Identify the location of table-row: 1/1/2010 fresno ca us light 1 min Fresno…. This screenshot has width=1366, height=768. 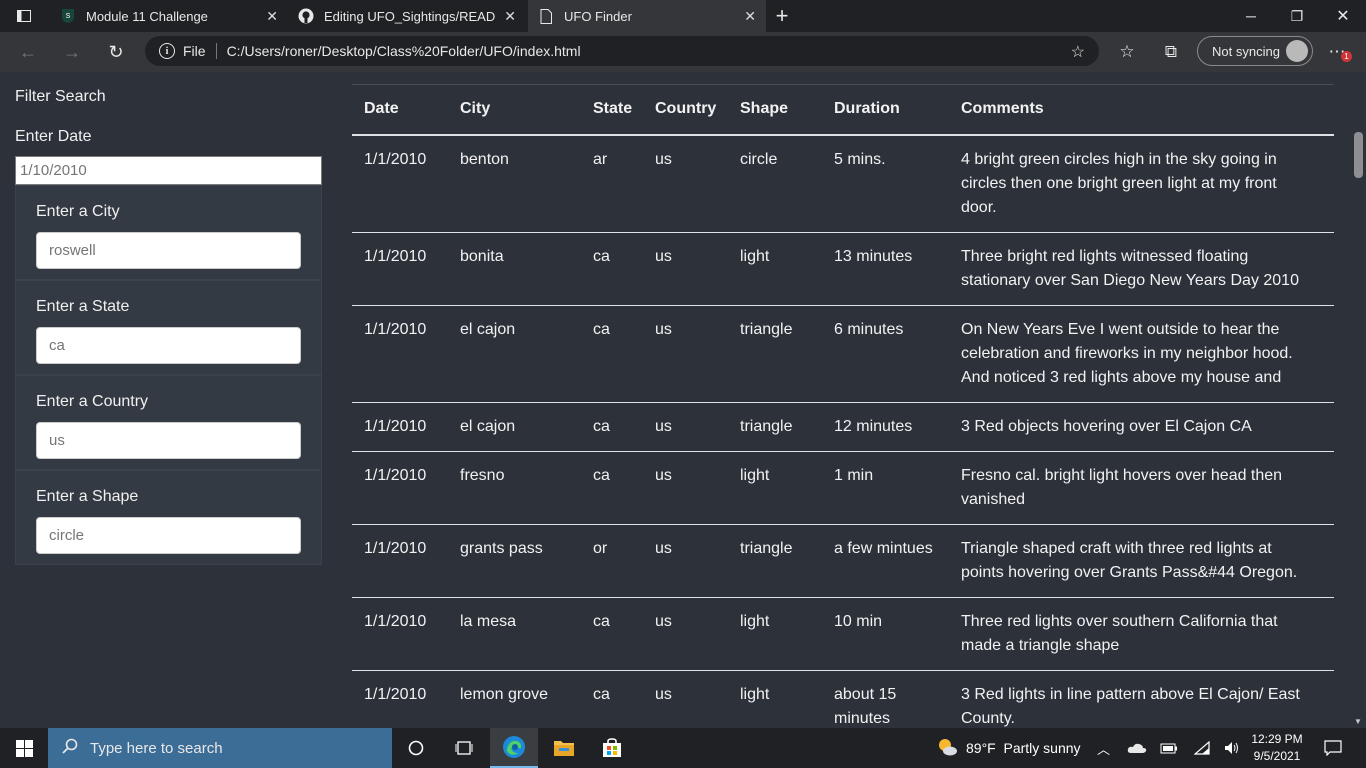
(843, 488).